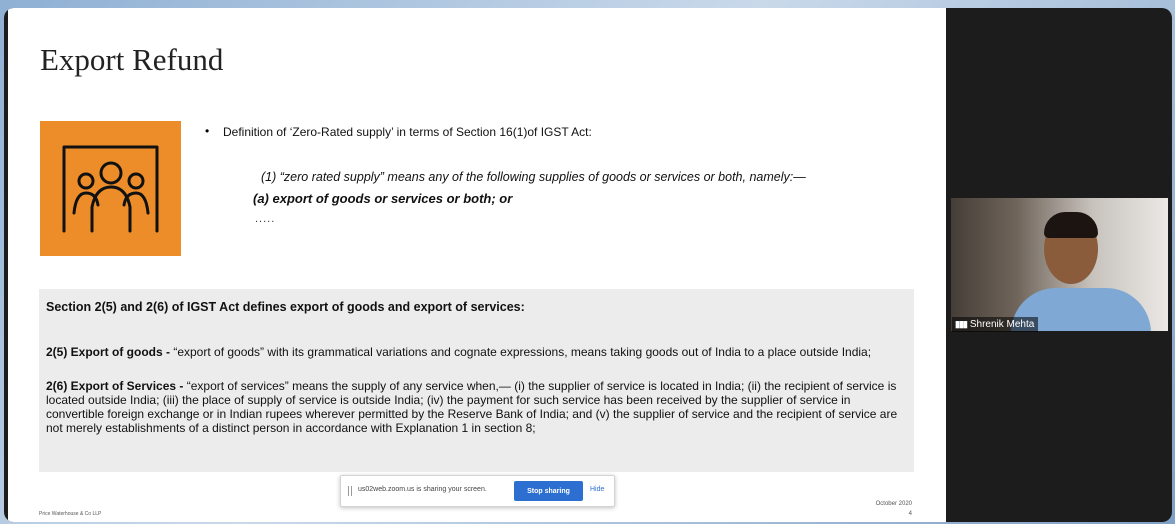 The image size is (1175, 524). Describe the element at coordinates (70, 514) in the screenshot. I see `footer-company: Price Waterhouse & Co LLP` at that location.